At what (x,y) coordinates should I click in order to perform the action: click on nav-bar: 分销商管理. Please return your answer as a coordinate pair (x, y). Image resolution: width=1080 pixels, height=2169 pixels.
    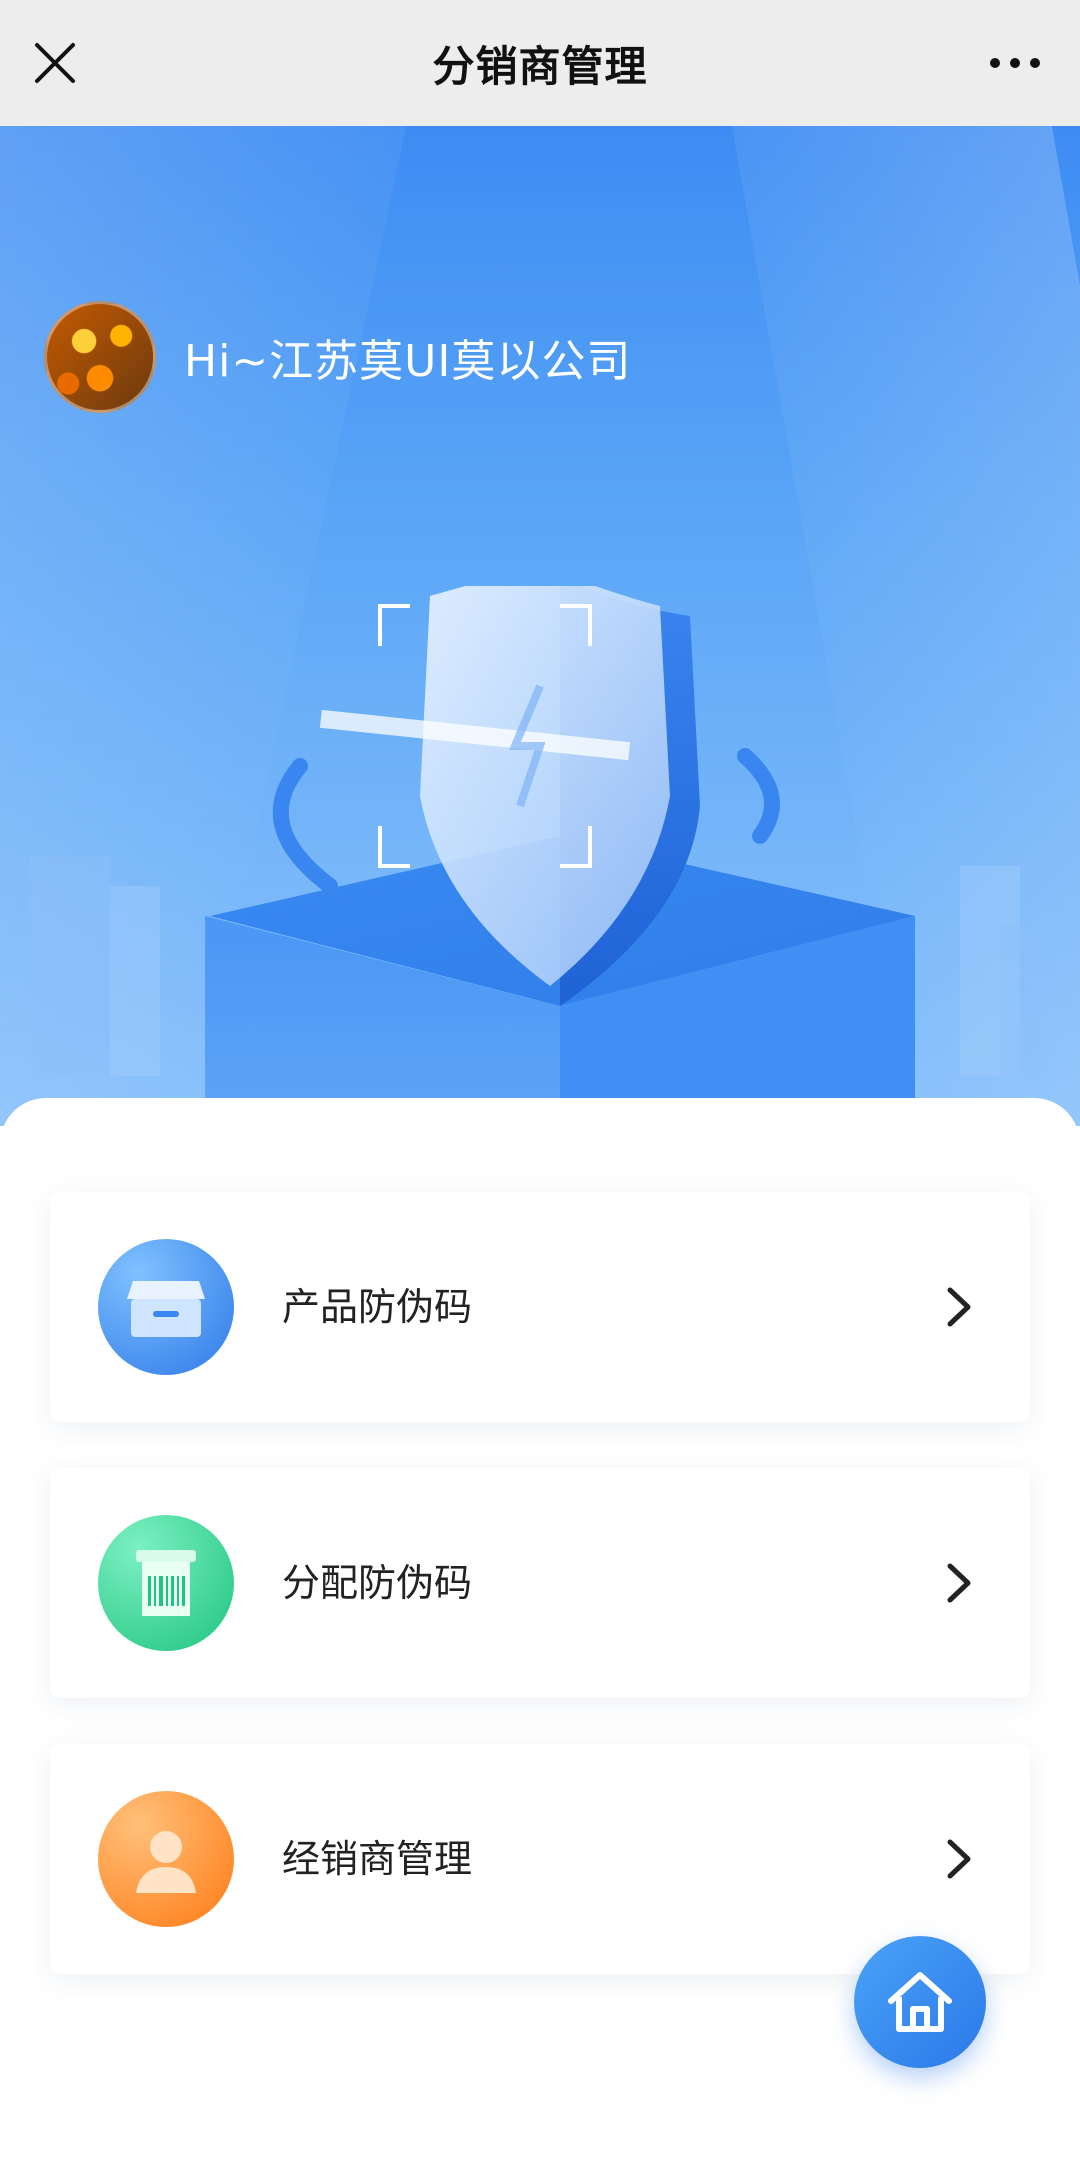
    Looking at the image, I should click on (540, 63).